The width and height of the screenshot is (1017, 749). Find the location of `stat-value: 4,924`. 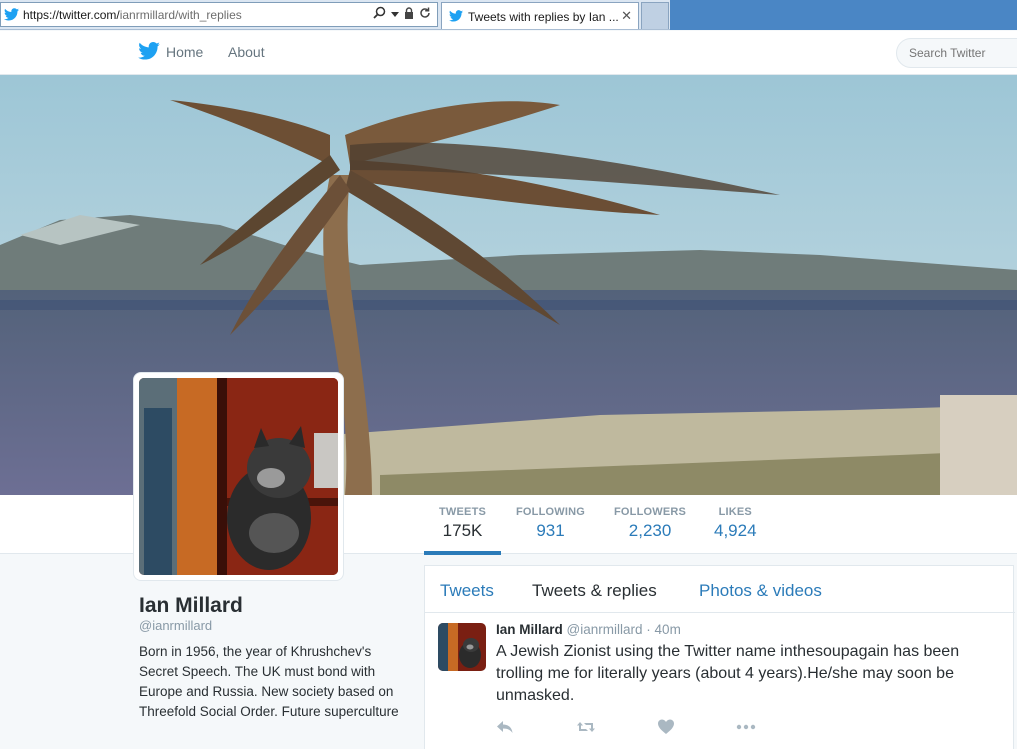

stat-value: 4,924 is located at coordinates (735, 530).